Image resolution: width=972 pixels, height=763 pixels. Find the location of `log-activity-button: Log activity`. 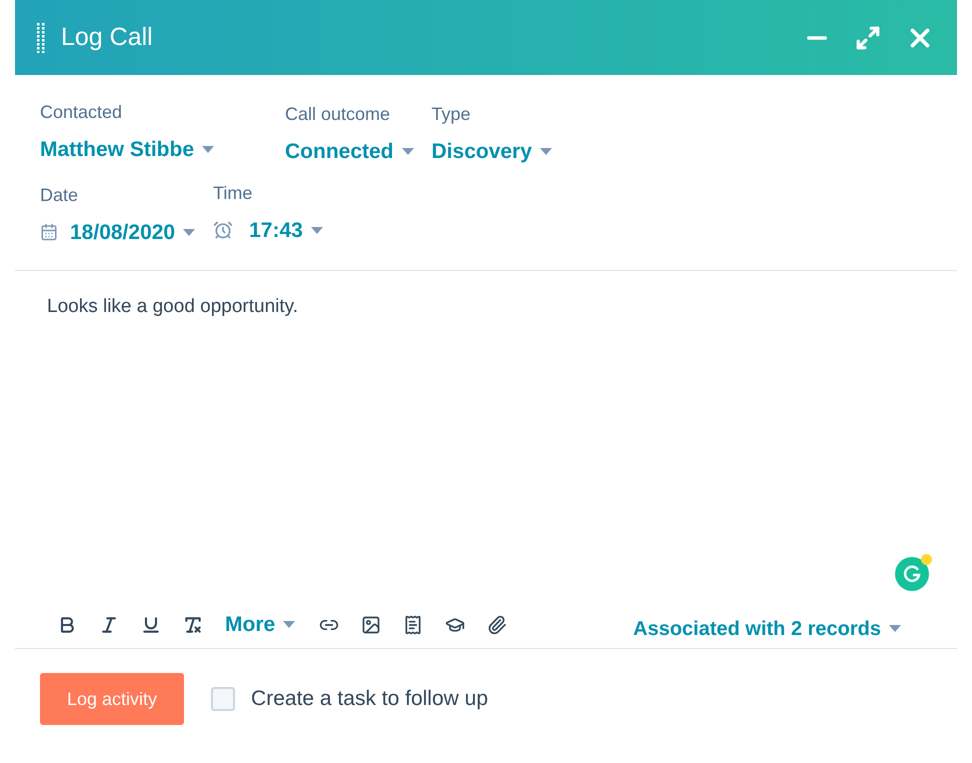

log-activity-button: Log activity is located at coordinates (112, 699).